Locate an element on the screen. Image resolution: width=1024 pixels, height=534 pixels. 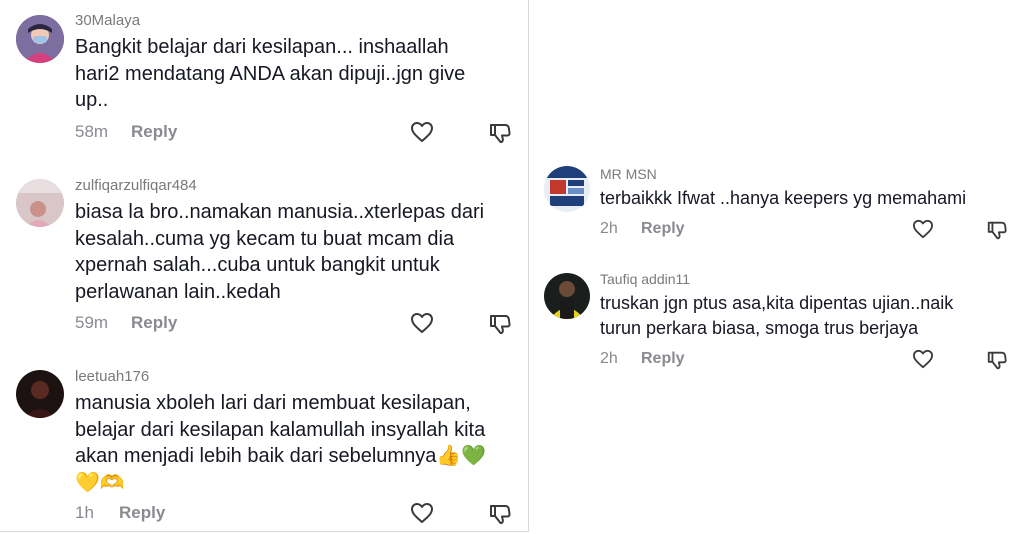
comment-username: leetuah176 is located at coordinates (112, 376).